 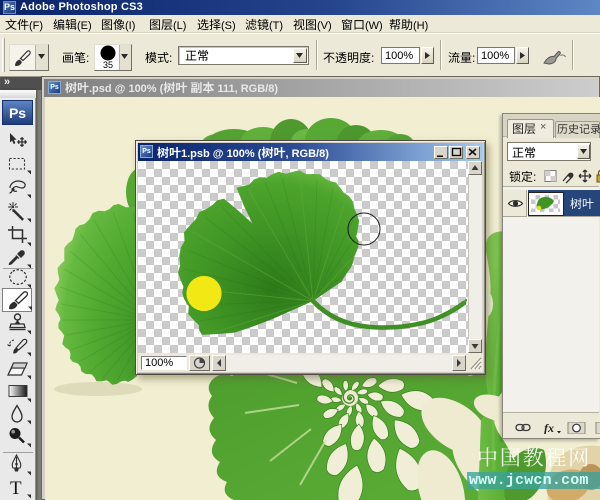 I want to click on svg-text: , RGB/8), so click(x=308, y=154).